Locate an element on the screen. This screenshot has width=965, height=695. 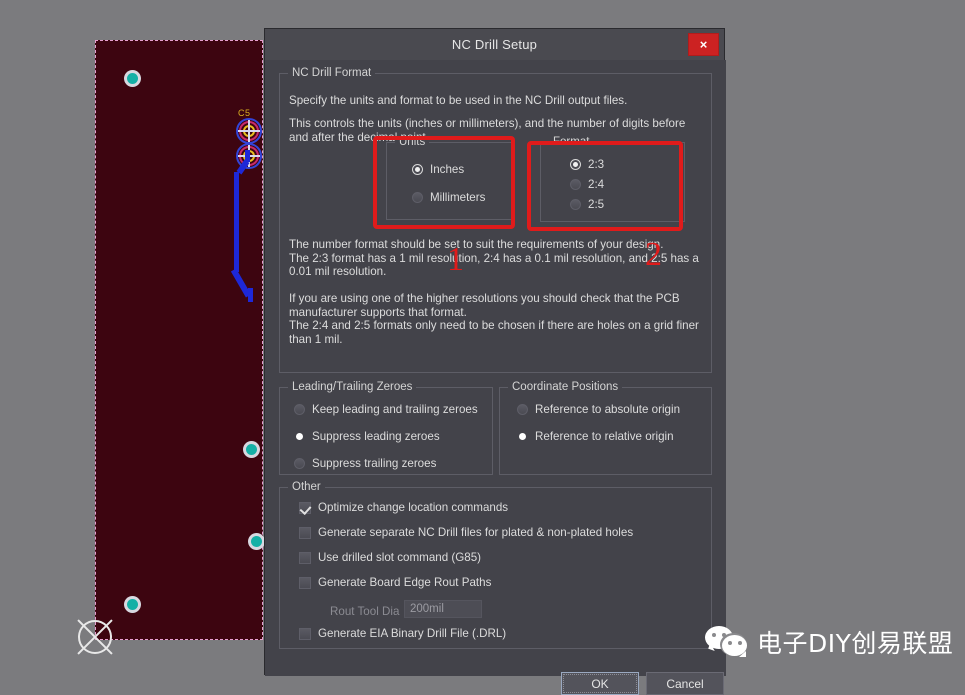
radio-reference-absolute-origin: Reference to absolute origin is located at coordinates (598, 409).